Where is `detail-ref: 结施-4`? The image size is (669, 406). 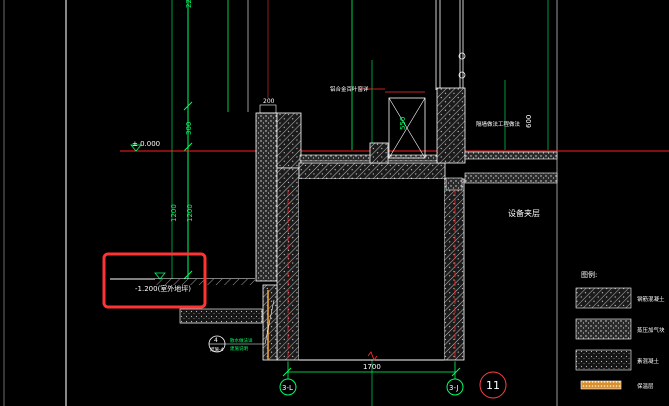
detail-ref: 结施-4 is located at coordinates (217, 349).